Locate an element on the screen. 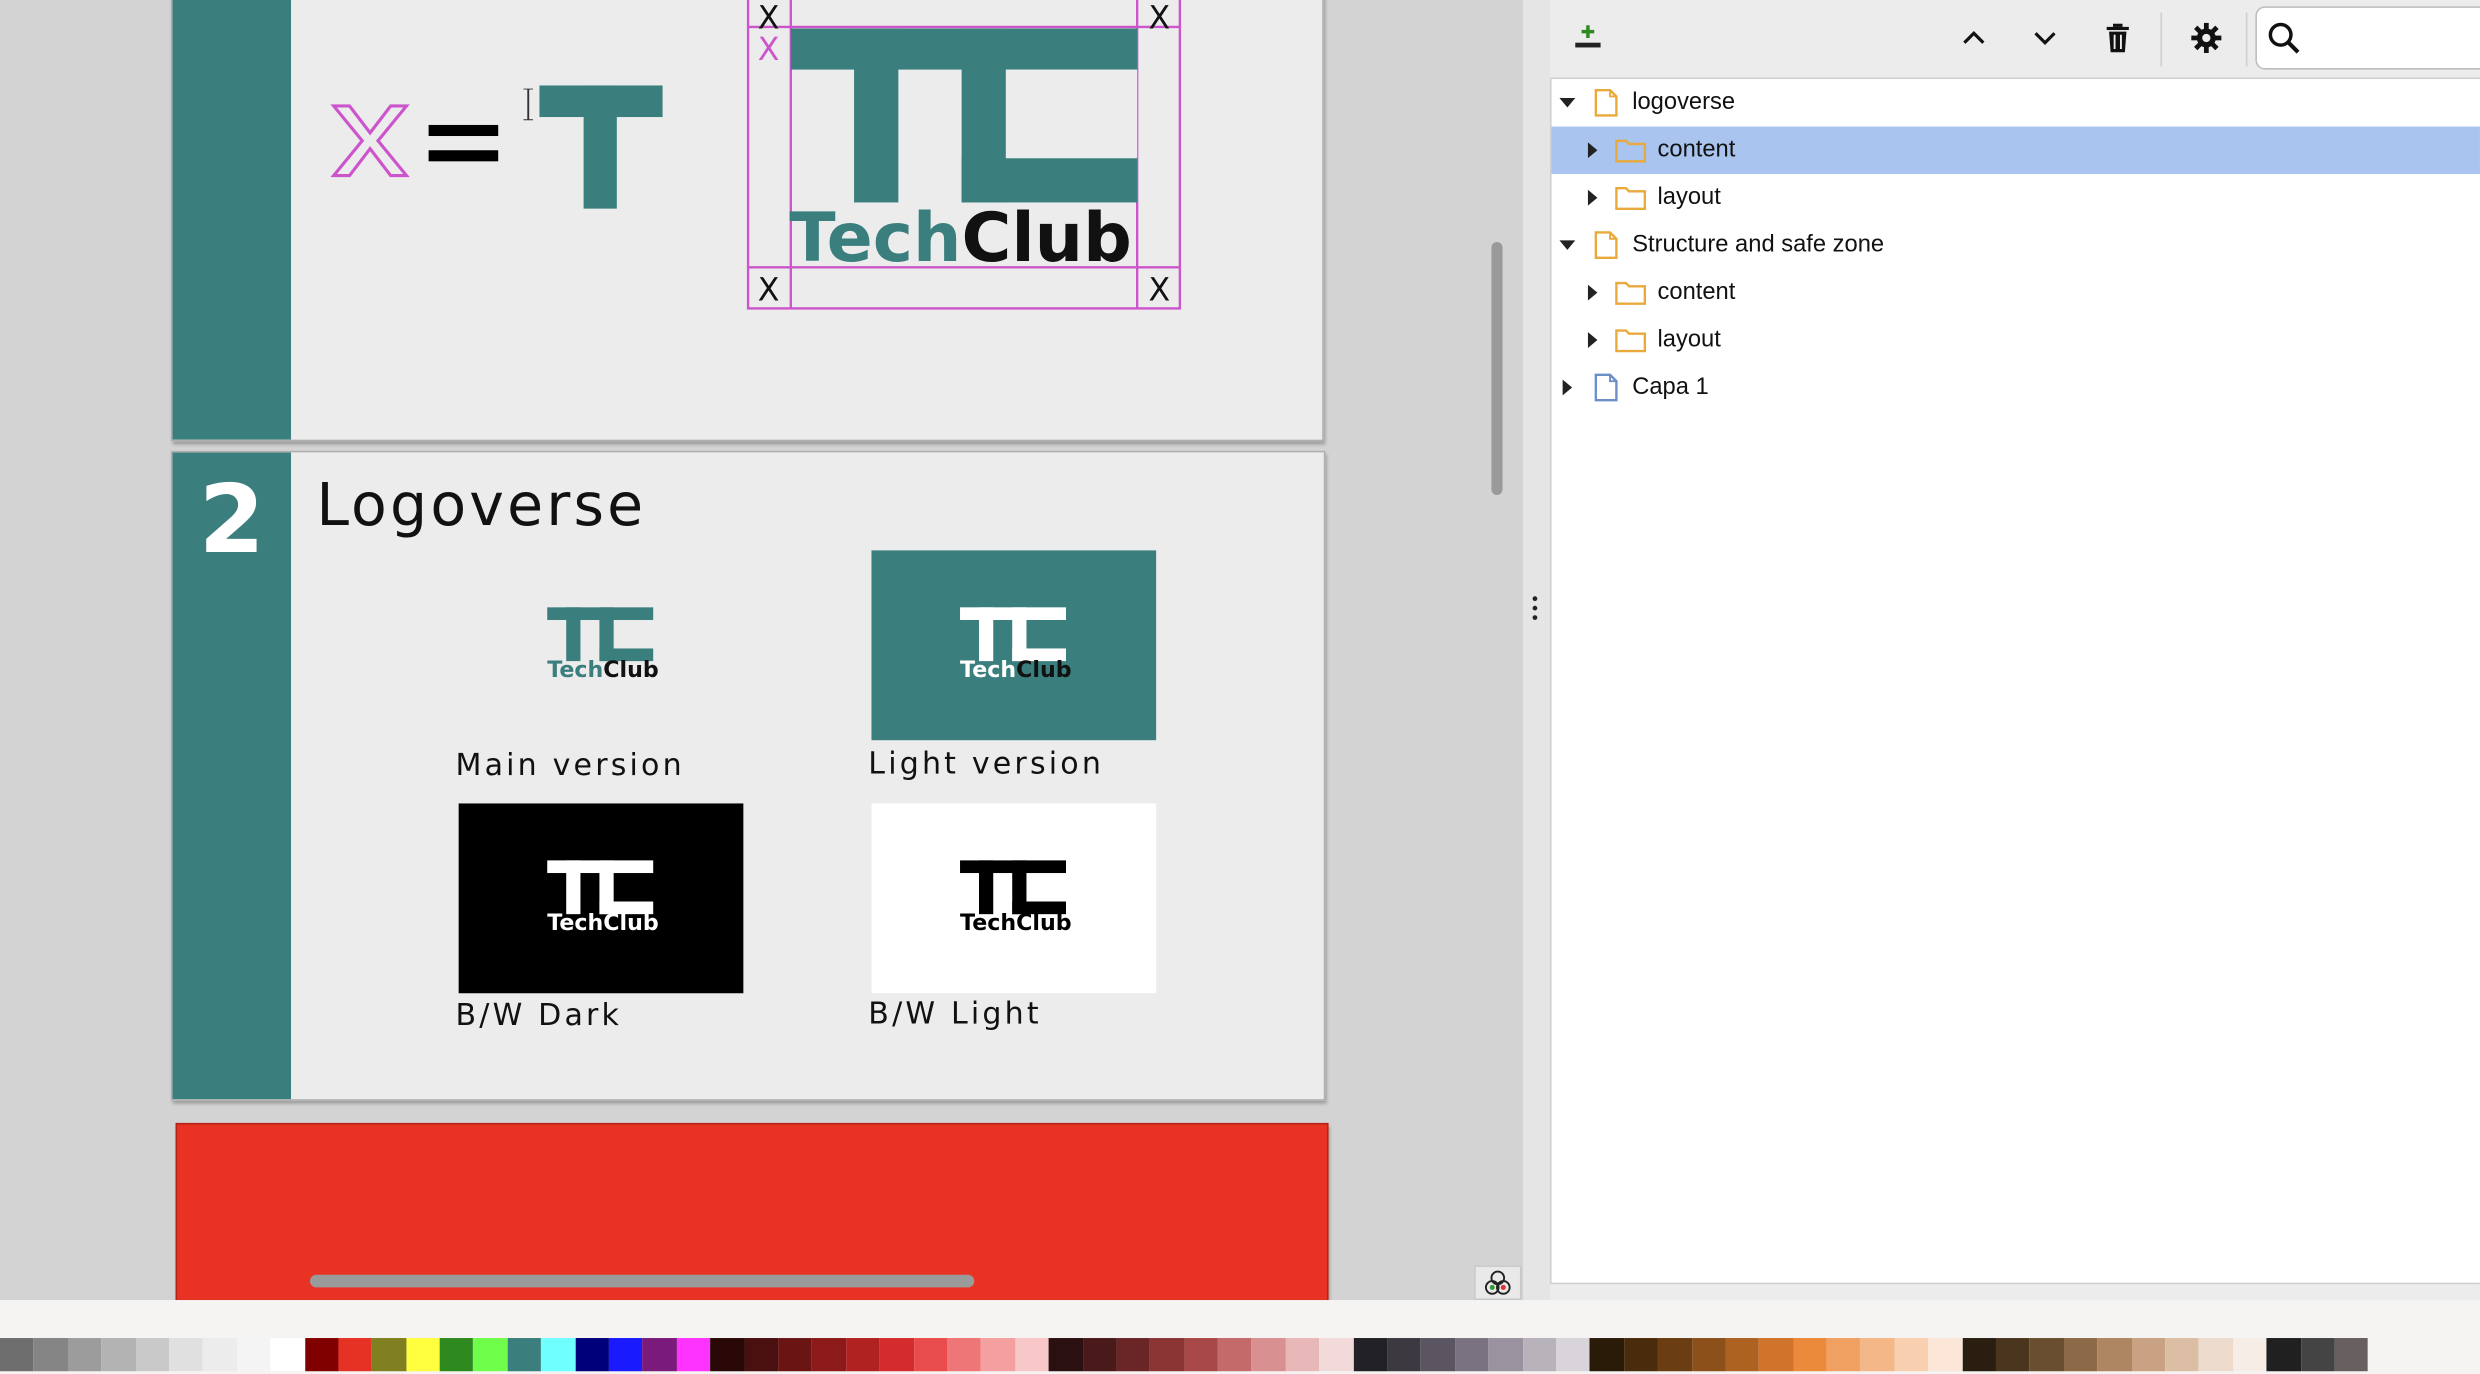 The width and height of the screenshot is (2480, 1374). slide-structure: TechClub X X X X X is located at coordinates (747, 221).